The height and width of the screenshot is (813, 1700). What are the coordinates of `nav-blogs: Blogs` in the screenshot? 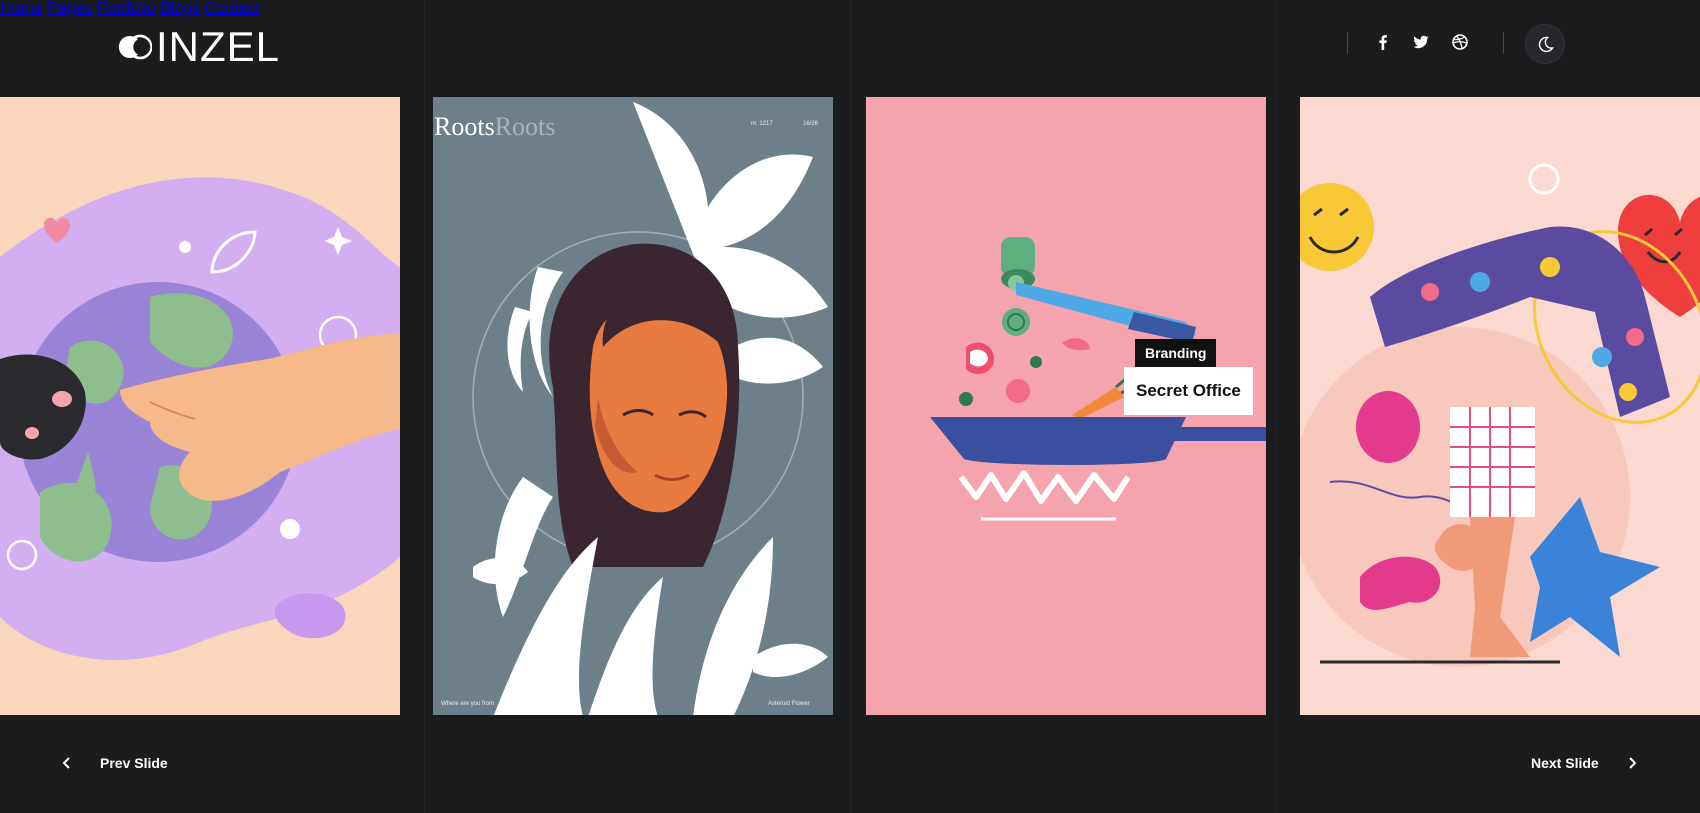 It's located at (180, 8).